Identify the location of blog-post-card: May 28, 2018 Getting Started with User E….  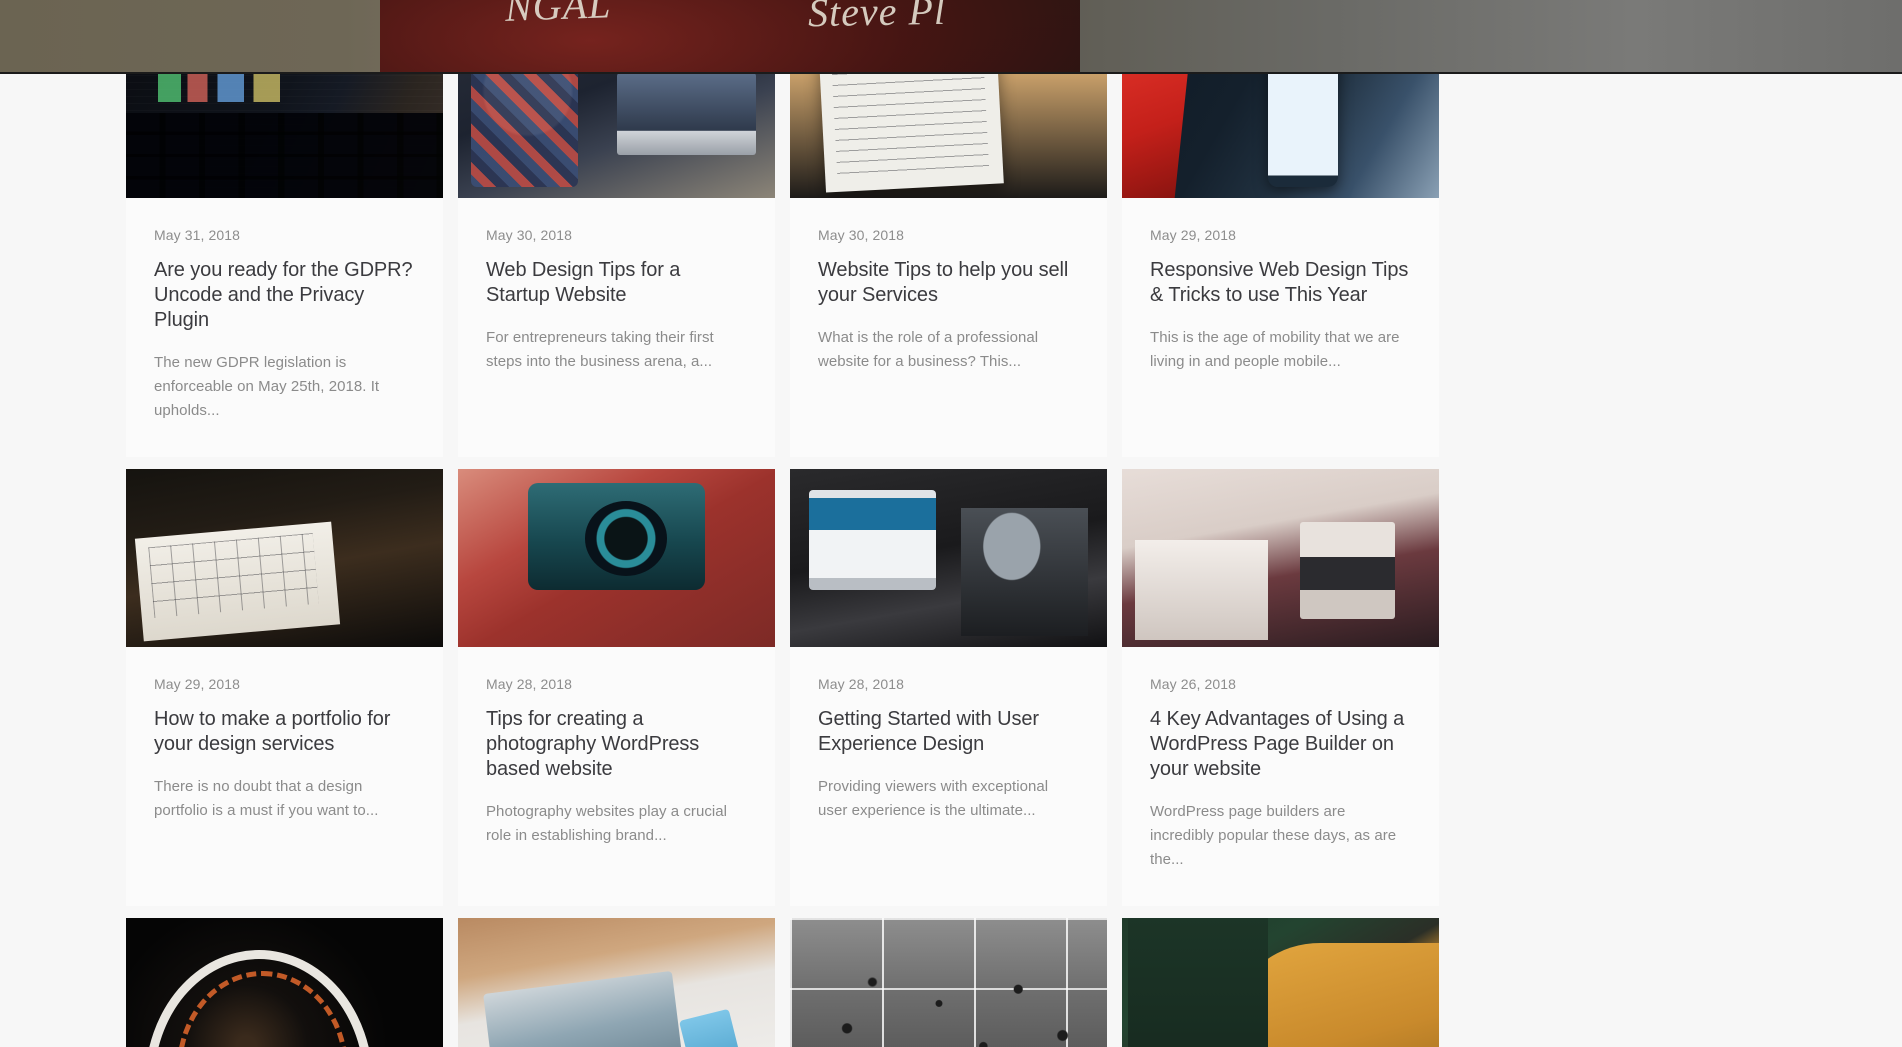
(948, 687).